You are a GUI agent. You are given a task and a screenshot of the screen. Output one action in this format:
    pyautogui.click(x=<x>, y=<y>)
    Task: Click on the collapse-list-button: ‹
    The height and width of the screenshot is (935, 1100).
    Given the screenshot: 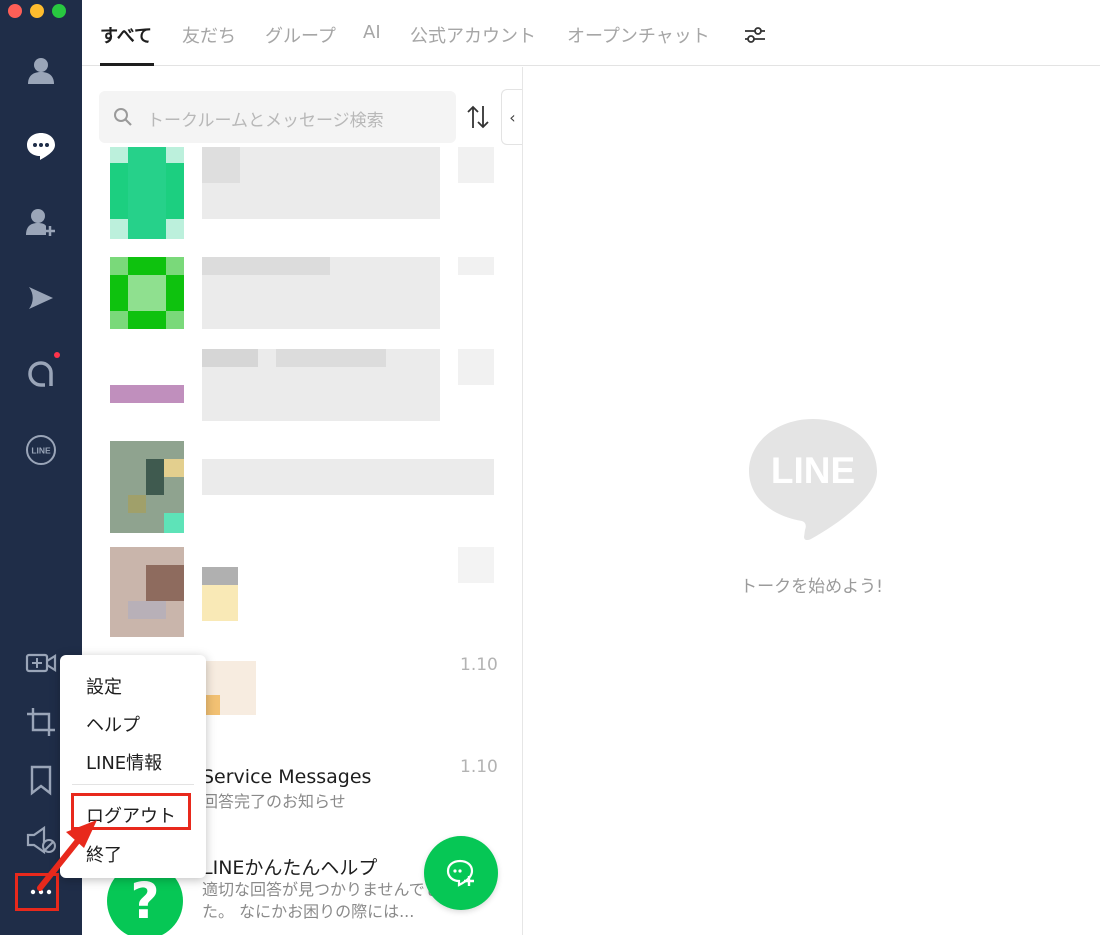 What is the action you would take?
    pyautogui.click(x=511, y=117)
    